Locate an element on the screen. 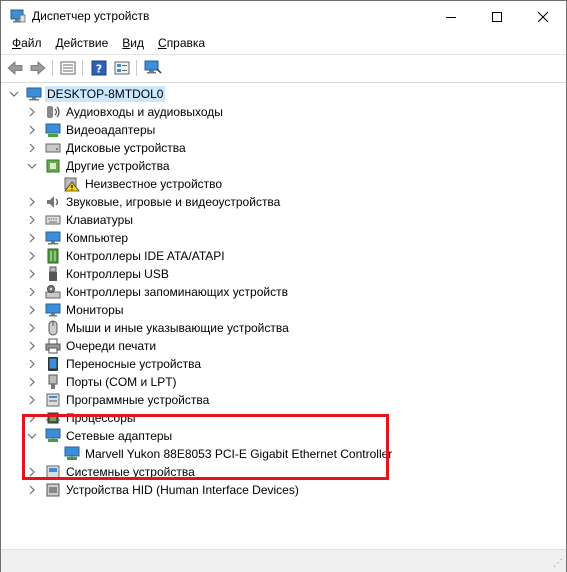 The width and height of the screenshot is (567, 572). tree-item-label: Контроллеры IDE ATA/ATAPI is located at coordinates (145, 256).